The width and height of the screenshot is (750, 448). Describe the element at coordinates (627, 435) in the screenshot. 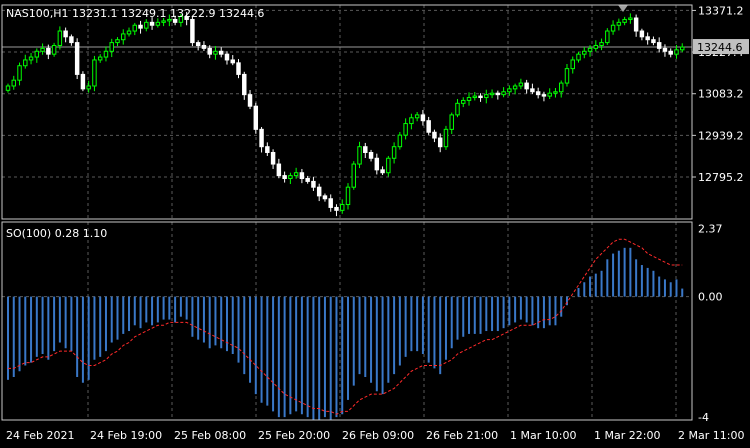

I see `x-tick-label: 1 Mar 22:00` at that location.